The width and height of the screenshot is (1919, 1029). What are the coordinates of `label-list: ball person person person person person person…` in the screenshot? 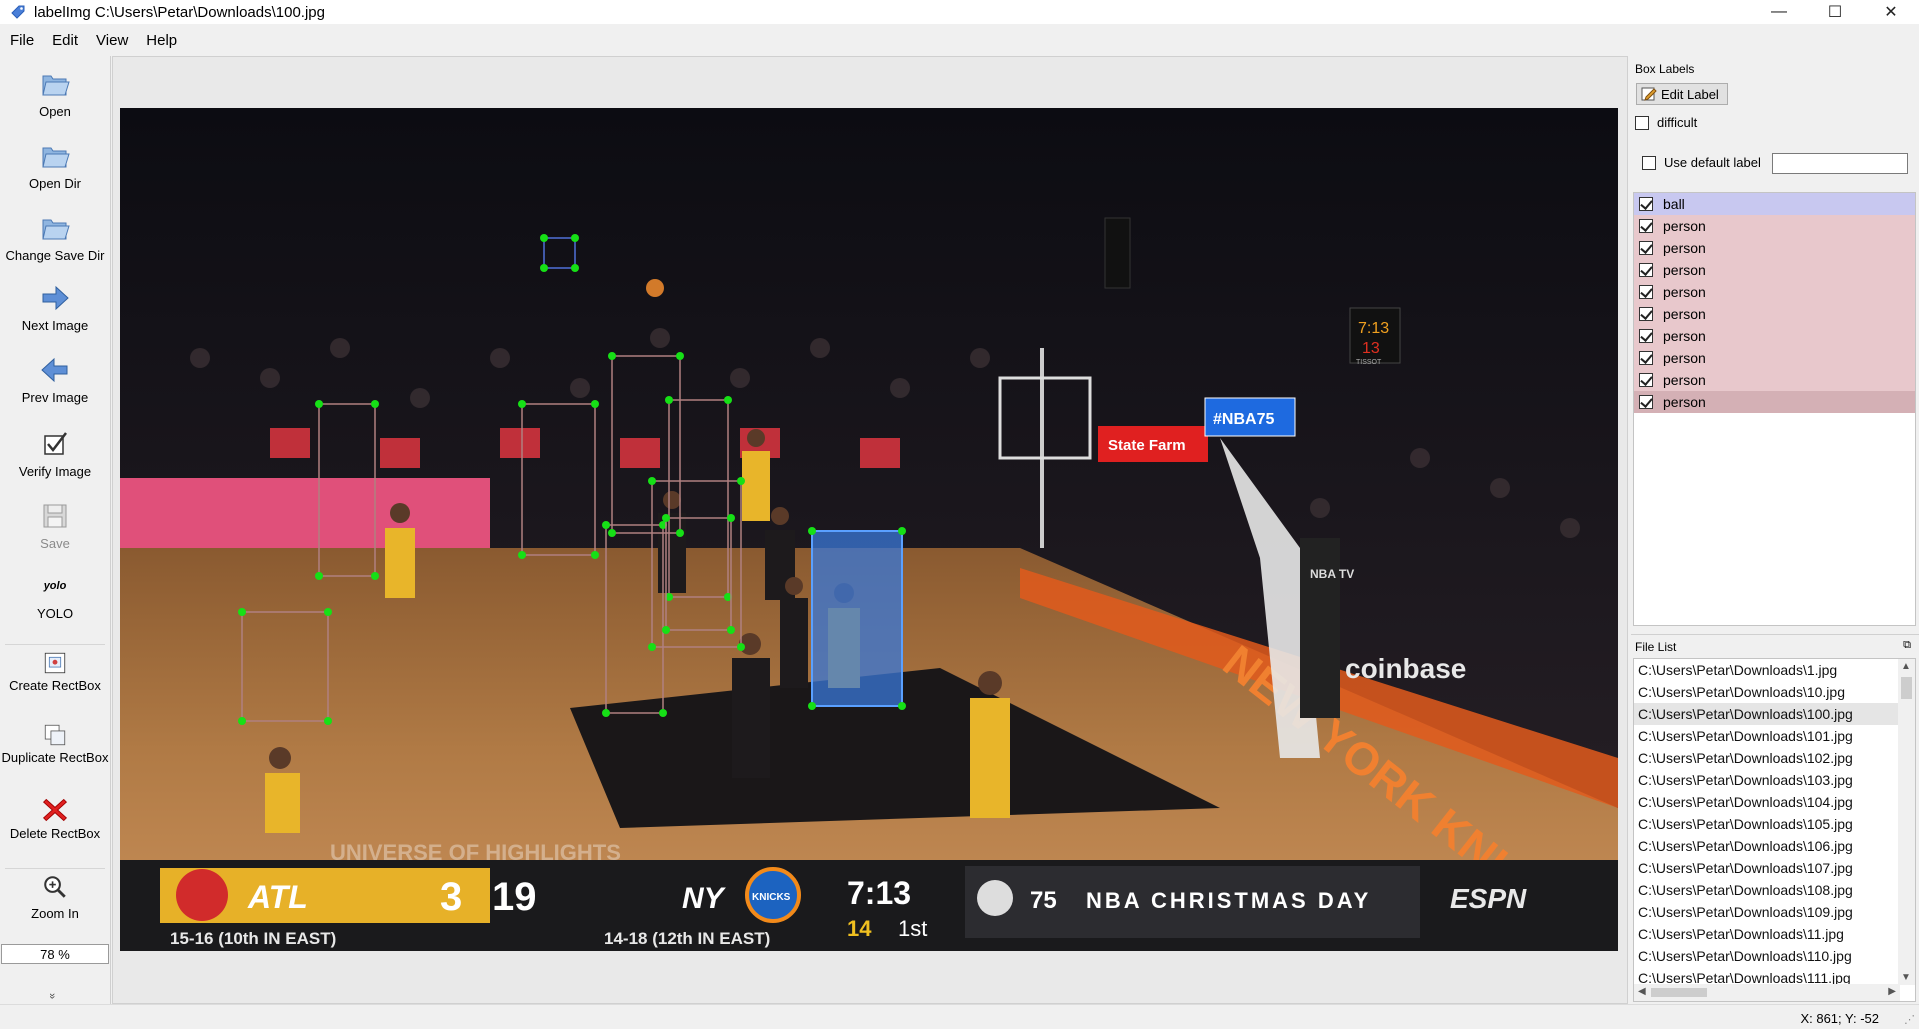 It's located at (1774, 409).